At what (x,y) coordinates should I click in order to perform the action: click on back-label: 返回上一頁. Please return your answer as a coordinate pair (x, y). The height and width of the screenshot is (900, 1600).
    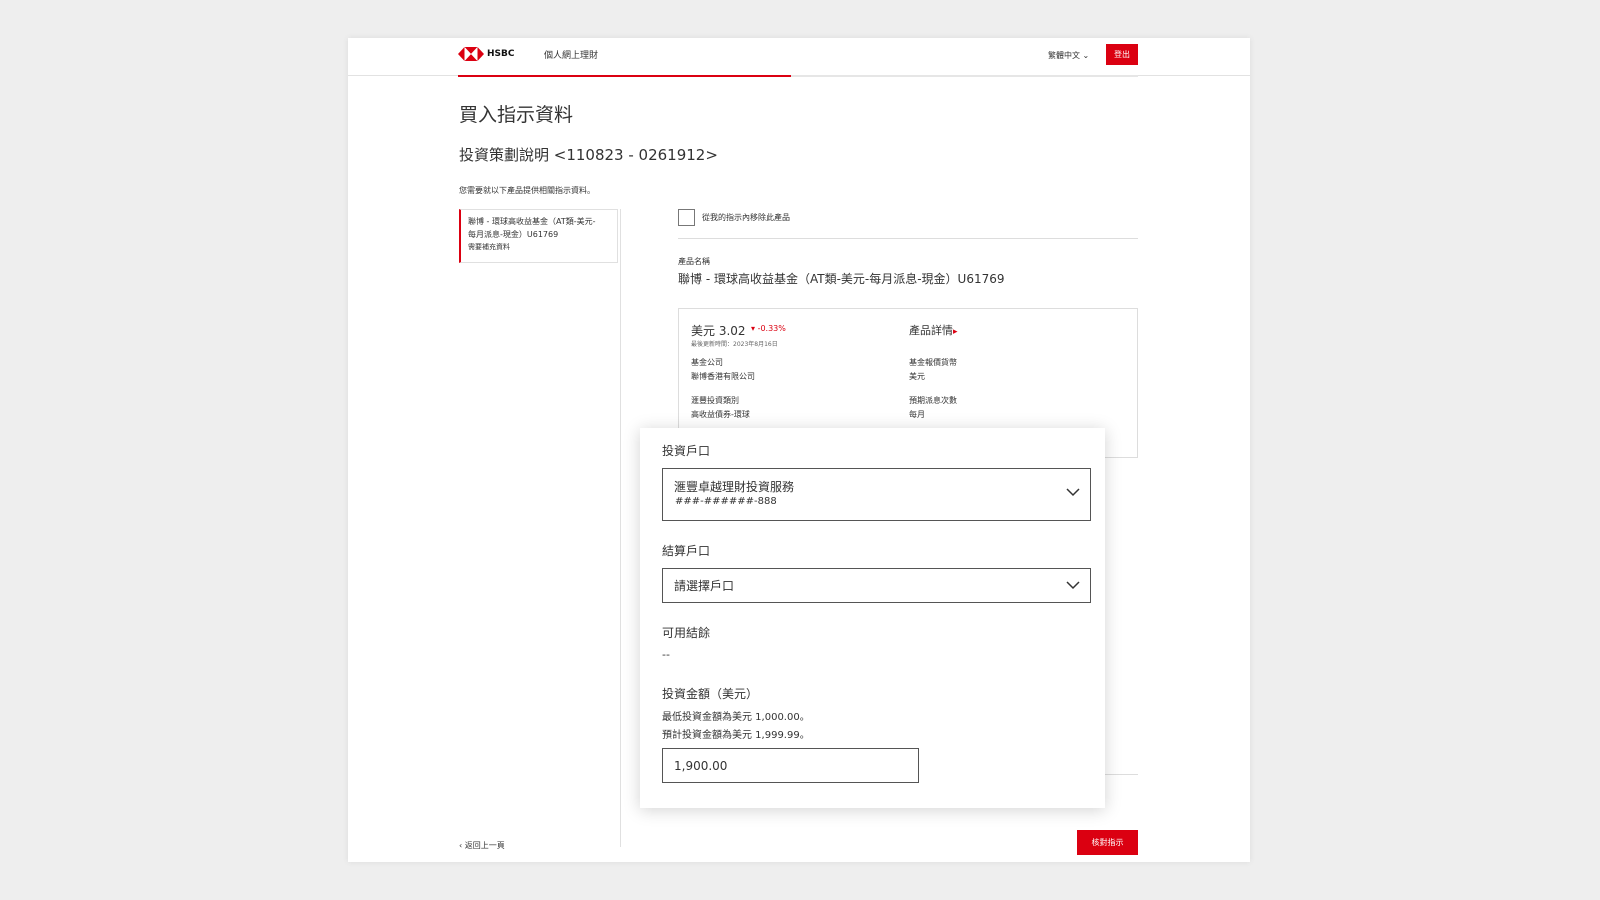
    Looking at the image, I should click on (484, 845).